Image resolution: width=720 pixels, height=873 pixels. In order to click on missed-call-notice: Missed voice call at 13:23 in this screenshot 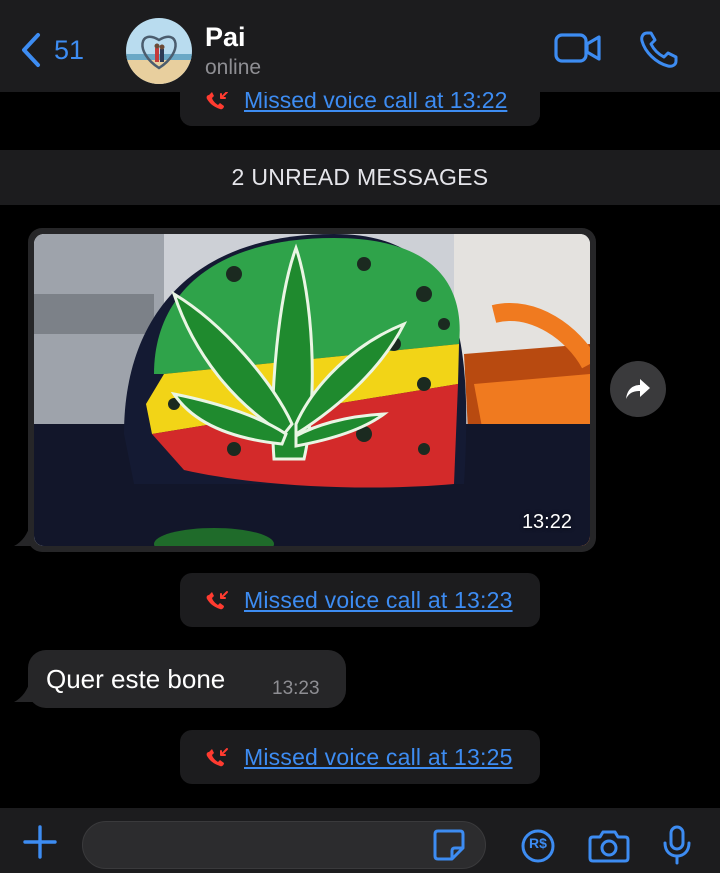, I will do `click(360, 600)`.